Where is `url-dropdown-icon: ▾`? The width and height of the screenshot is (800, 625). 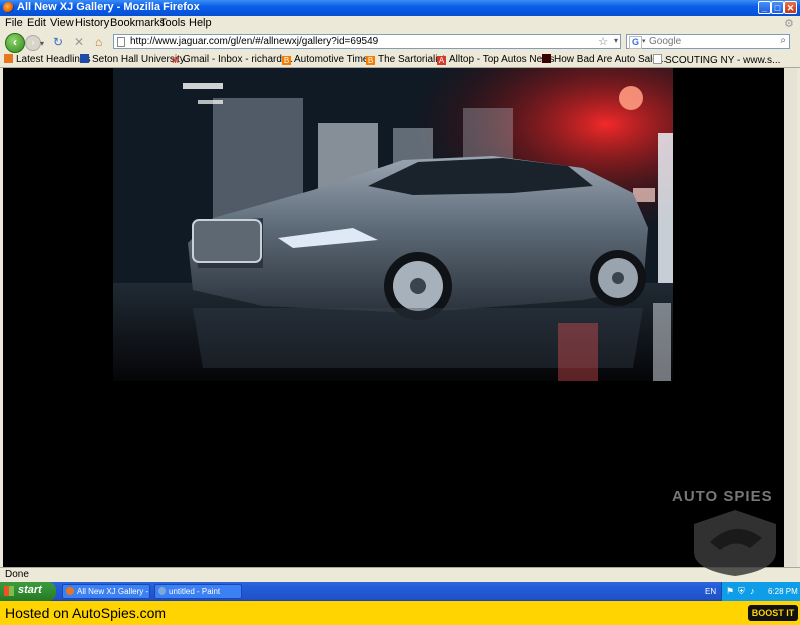 url-dropdown-icon: ▾ is located at coordinates (616, 40).